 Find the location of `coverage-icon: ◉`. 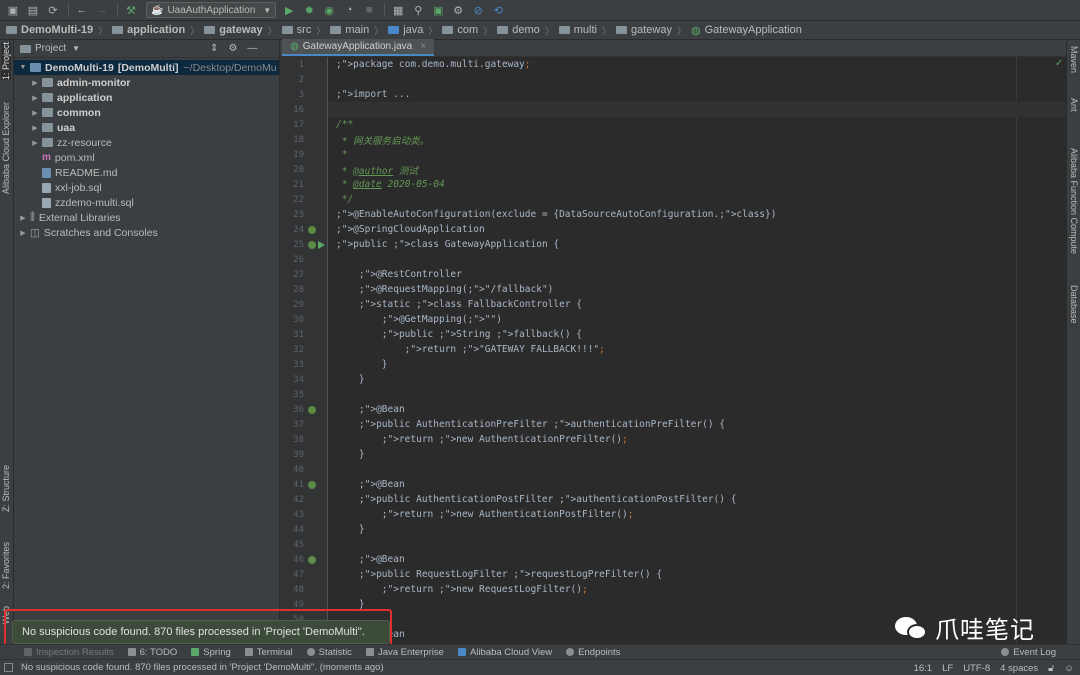

coverage-icon: ◉ is located at coordinates (329, 10).